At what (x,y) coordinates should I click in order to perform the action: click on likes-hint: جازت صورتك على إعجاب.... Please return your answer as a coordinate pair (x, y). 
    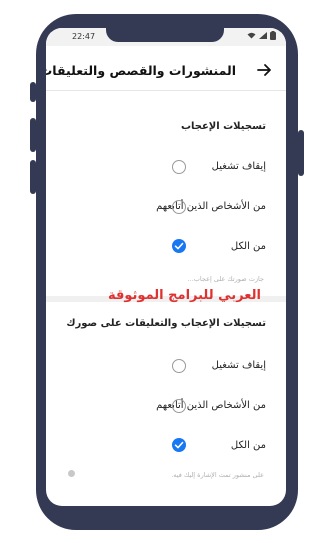
    Looking at the image, I should click on (225, 279).